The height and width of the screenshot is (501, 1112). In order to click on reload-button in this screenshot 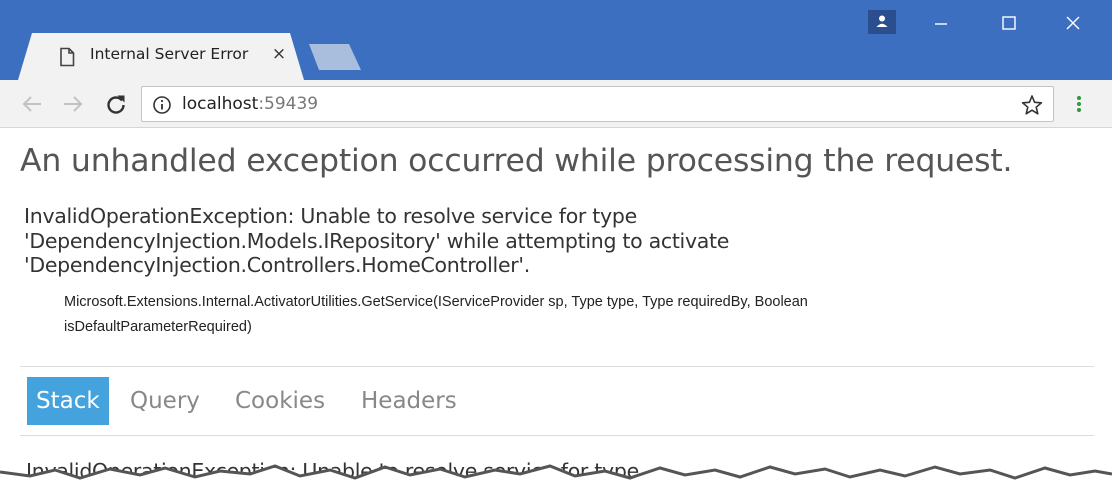, I will do `click(116, 104)`.